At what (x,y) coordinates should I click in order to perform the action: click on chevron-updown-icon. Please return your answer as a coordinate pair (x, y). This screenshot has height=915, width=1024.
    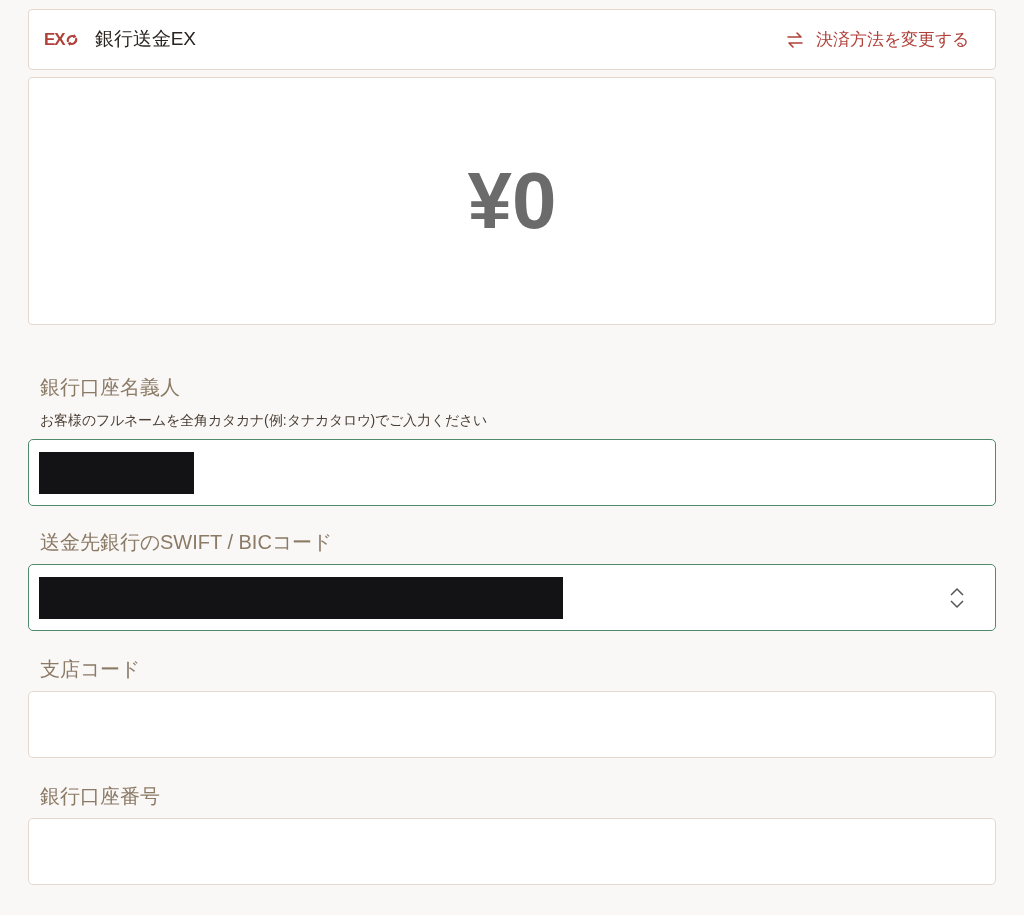
    Looking at the image, I should click on (957, 597).